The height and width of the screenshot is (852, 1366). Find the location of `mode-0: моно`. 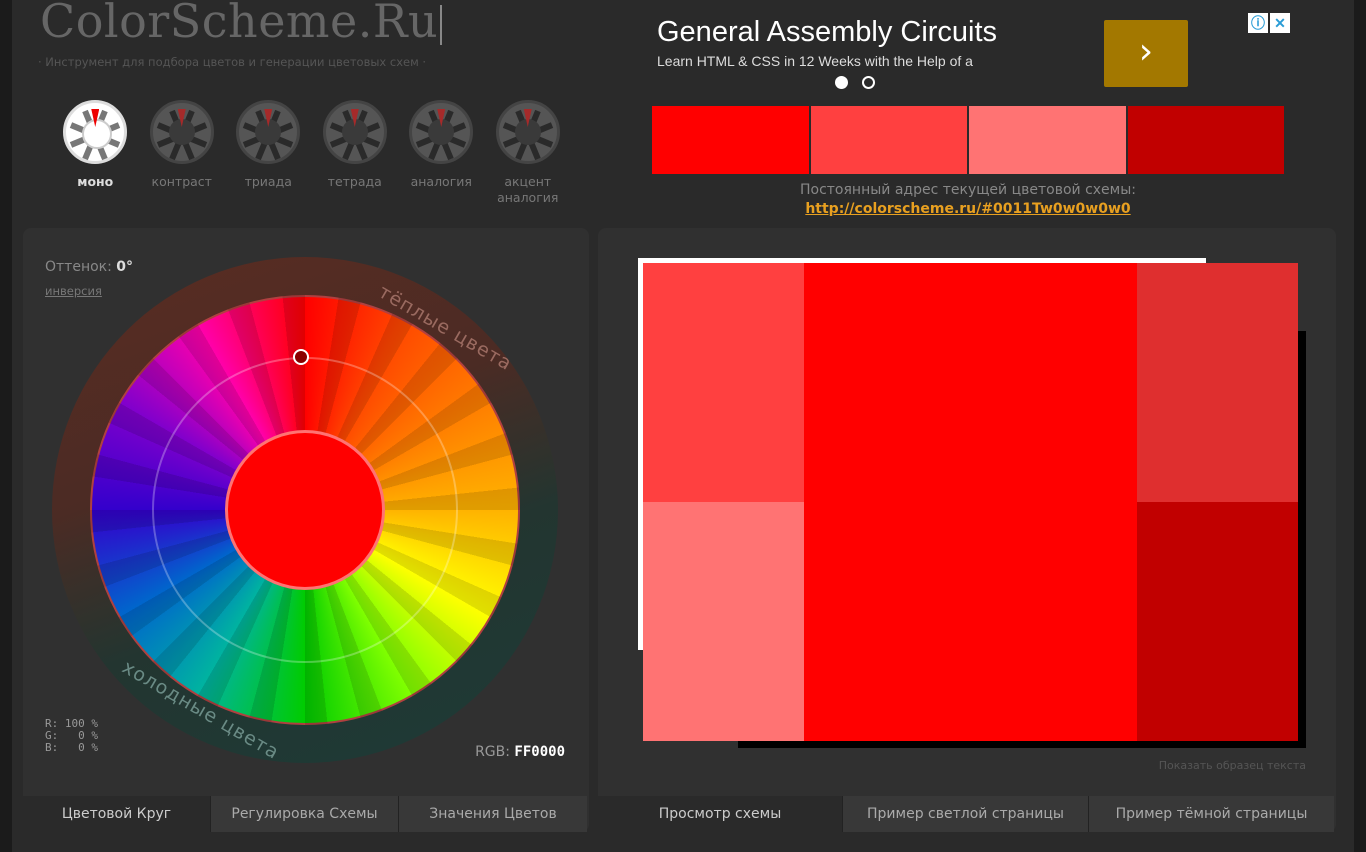

mode-0: моно is located at coordinates (95, 153).